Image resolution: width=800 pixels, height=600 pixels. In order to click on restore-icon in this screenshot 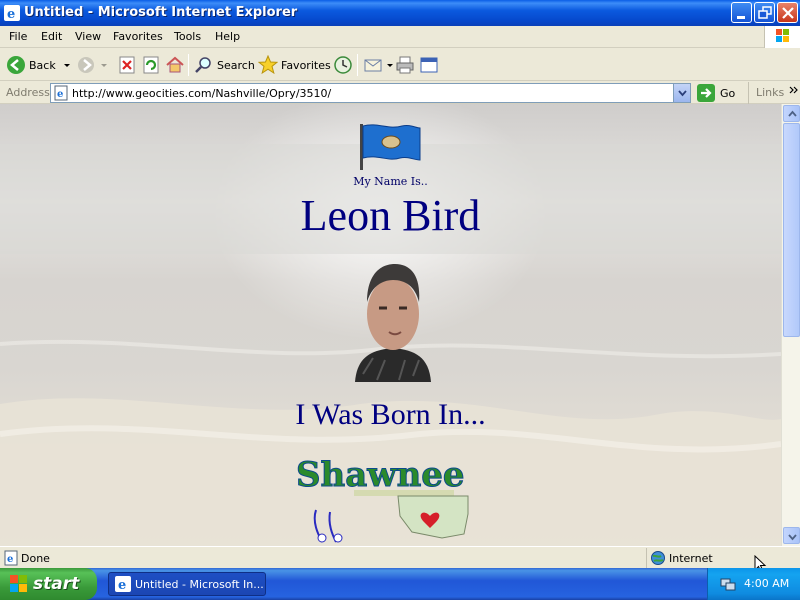, I will do `click(765, 12)`.